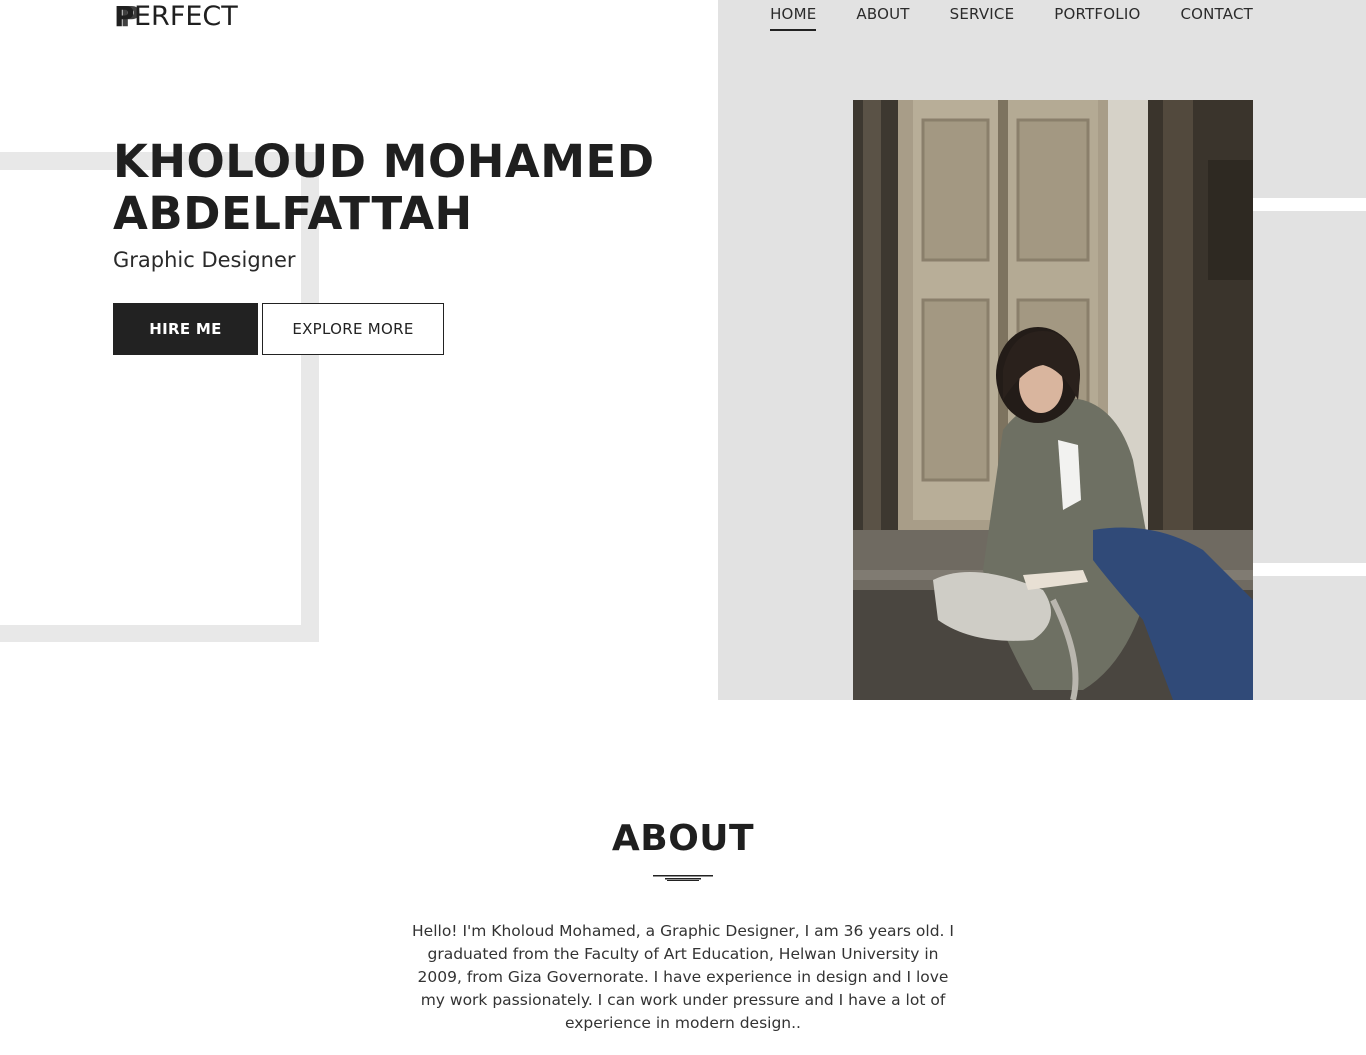  What do you see at coordinates (384, 161) in the screenshot?
I see `hero-name-line1: KHOLOUD MOHAMED` at bounding box center [384, 161].